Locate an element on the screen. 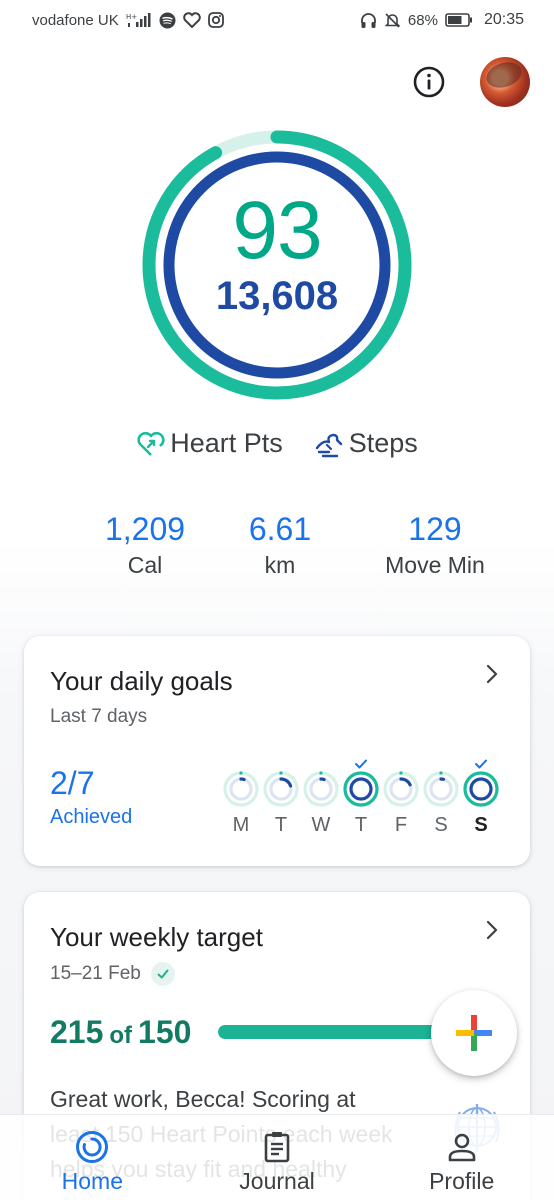 The image size is (554, 1200). target-of-label: of is located at coordinates (121, 1035).